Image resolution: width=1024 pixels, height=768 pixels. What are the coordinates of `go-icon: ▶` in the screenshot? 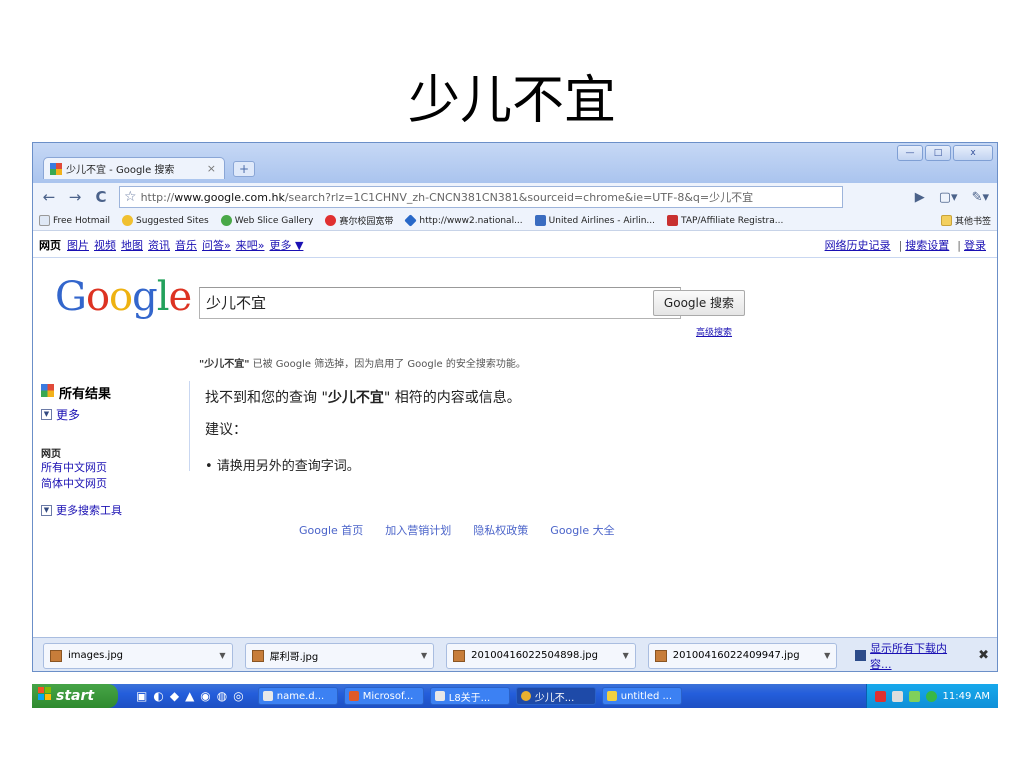 It's located at (920, 197).